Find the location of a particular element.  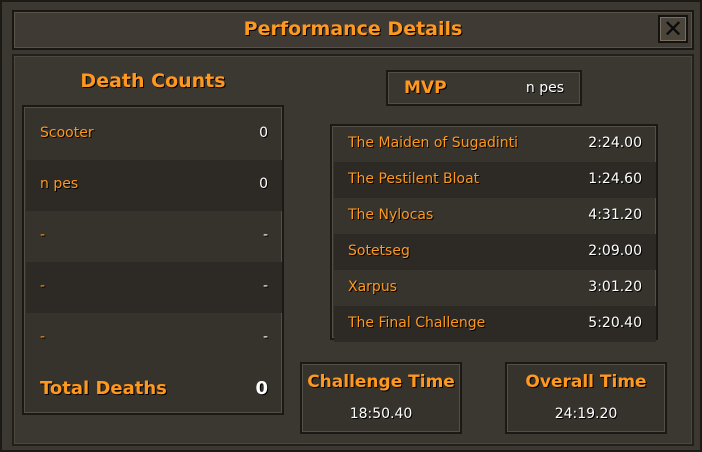

split-row: The Maiden of Sugadinti 2:24.00 is located at coordinates (495, 144).